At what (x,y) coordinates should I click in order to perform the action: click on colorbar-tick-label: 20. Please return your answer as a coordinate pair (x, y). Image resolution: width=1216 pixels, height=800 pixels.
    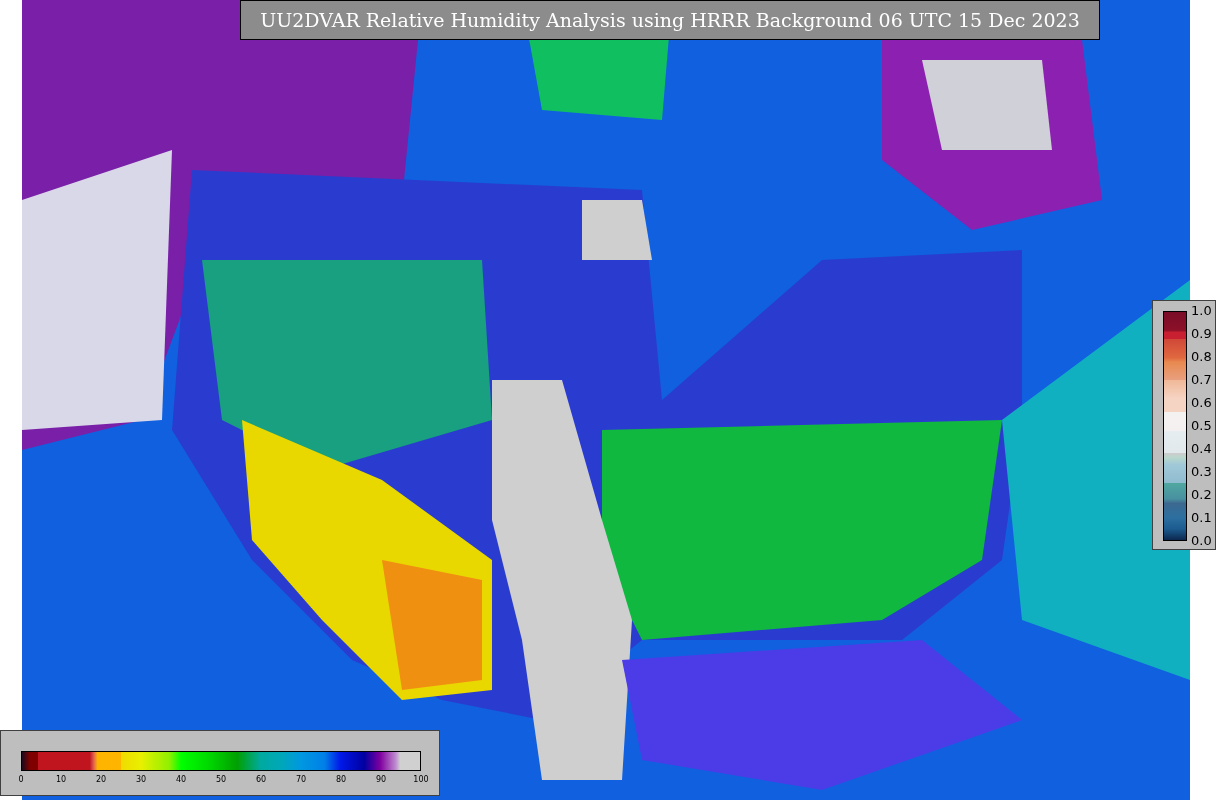
    Looking at the image, I should click on (101, 780).